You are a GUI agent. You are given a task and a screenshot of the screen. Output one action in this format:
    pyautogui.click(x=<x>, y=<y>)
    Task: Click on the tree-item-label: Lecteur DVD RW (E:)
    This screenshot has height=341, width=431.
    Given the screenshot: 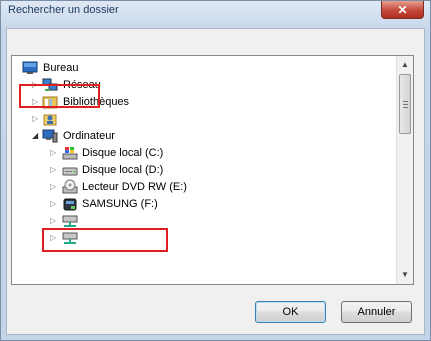 What is the action you would take?
    pyautogui.click(x=134, y=187)
    